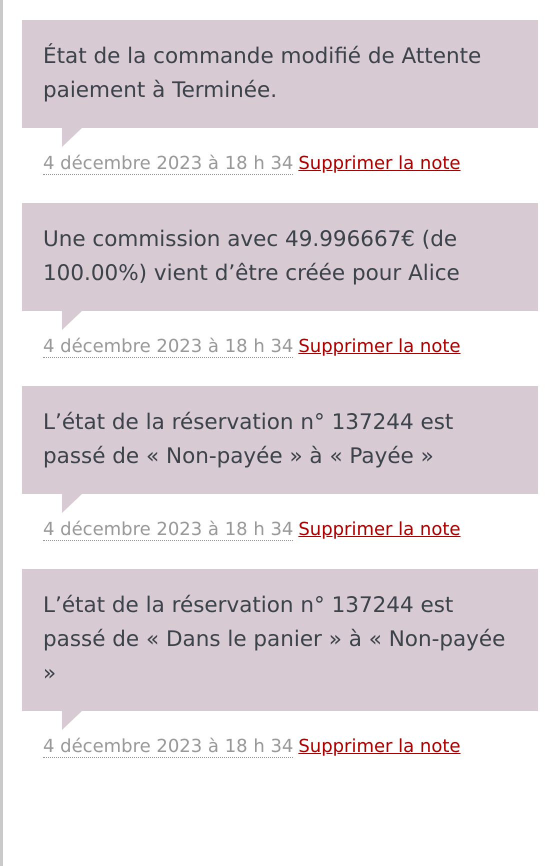 Image resolution: width=558 pixels, height=866 pixels. I want to click on note-text: État de la commande modifié de Attente paiement à Terminée., so click(262, 73).